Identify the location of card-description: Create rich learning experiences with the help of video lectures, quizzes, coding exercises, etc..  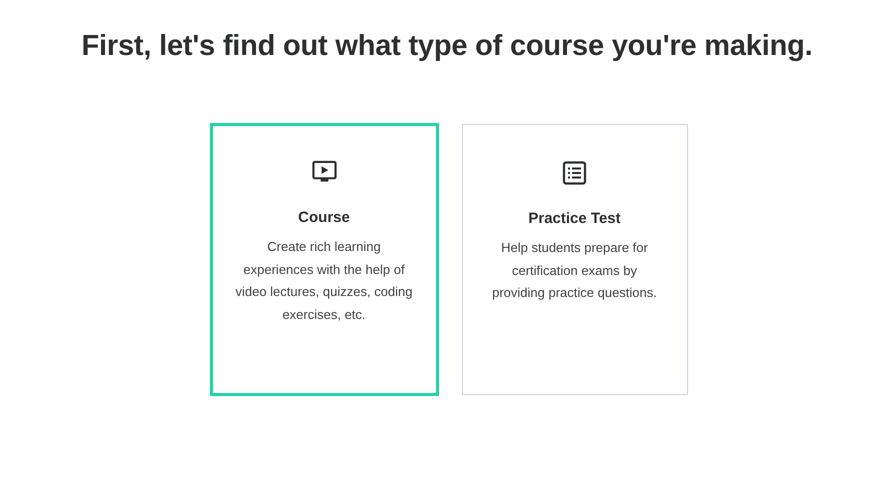
(324, 281).